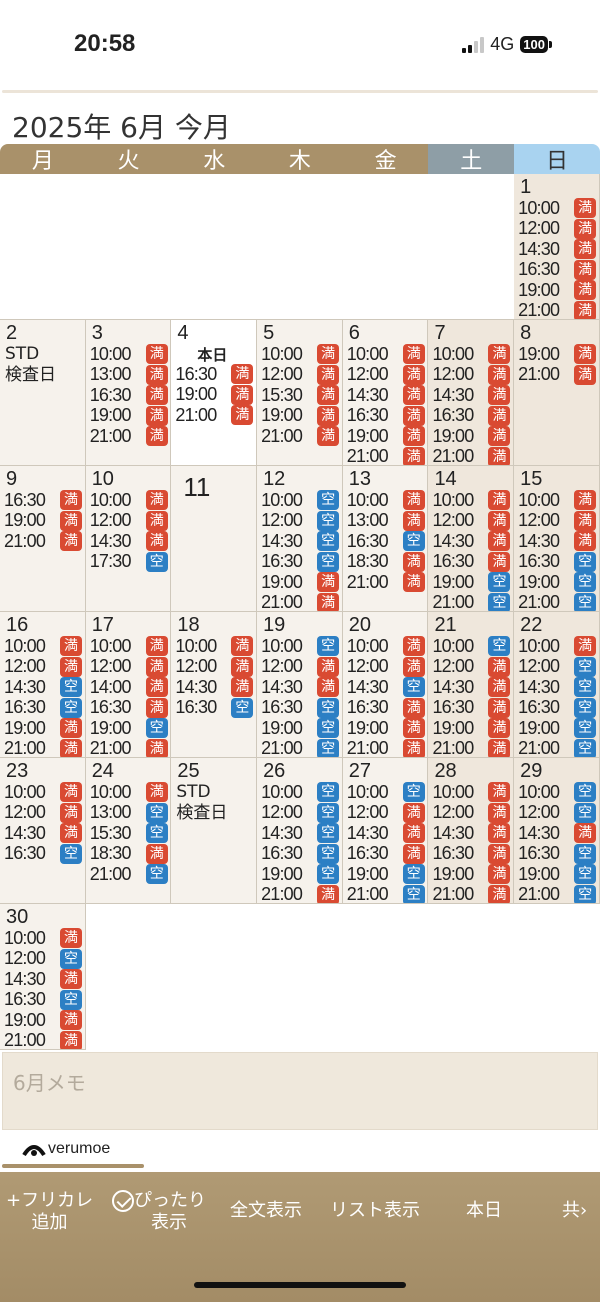  I want to click on day-cell-6: 6 10:00 満 12:00 満 14:30 満 16:30 満 19:00 満 21:00 満, so click(385, 393).